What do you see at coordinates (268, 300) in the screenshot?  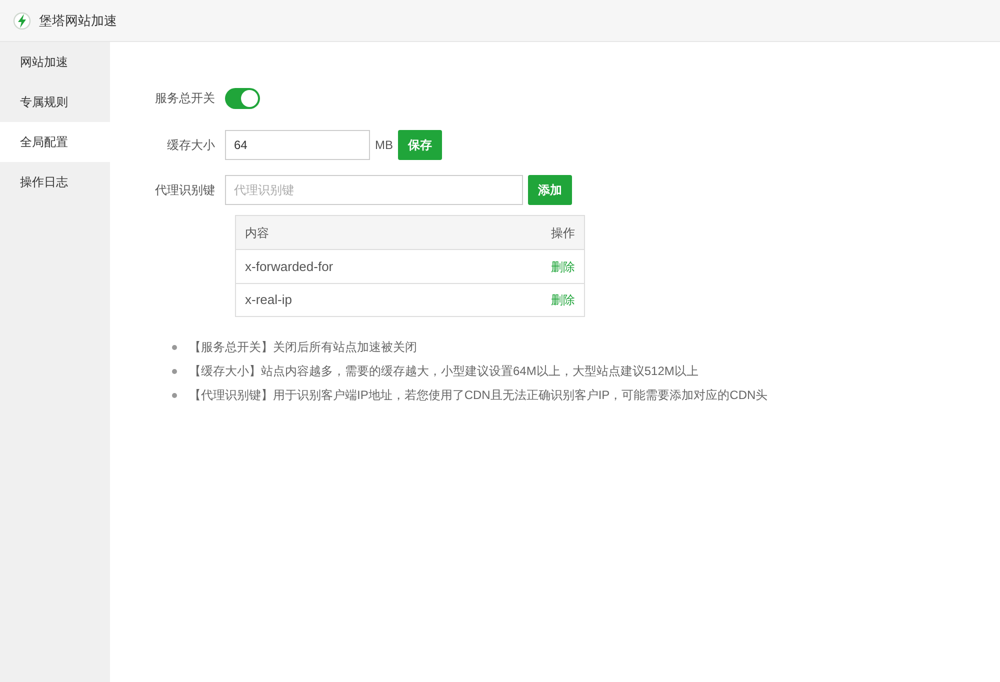 I see `table-cell-text: x-real-ip` at bounding box center [268, 300].